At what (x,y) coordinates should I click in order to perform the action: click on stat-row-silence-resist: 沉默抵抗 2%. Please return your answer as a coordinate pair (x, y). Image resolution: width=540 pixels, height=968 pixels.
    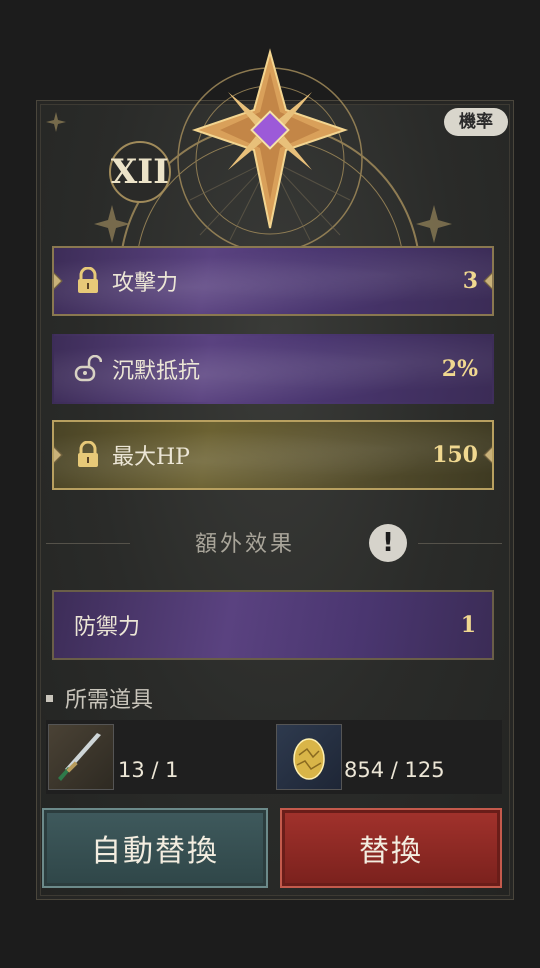
    Looking at the image, I should click on (273, 369).